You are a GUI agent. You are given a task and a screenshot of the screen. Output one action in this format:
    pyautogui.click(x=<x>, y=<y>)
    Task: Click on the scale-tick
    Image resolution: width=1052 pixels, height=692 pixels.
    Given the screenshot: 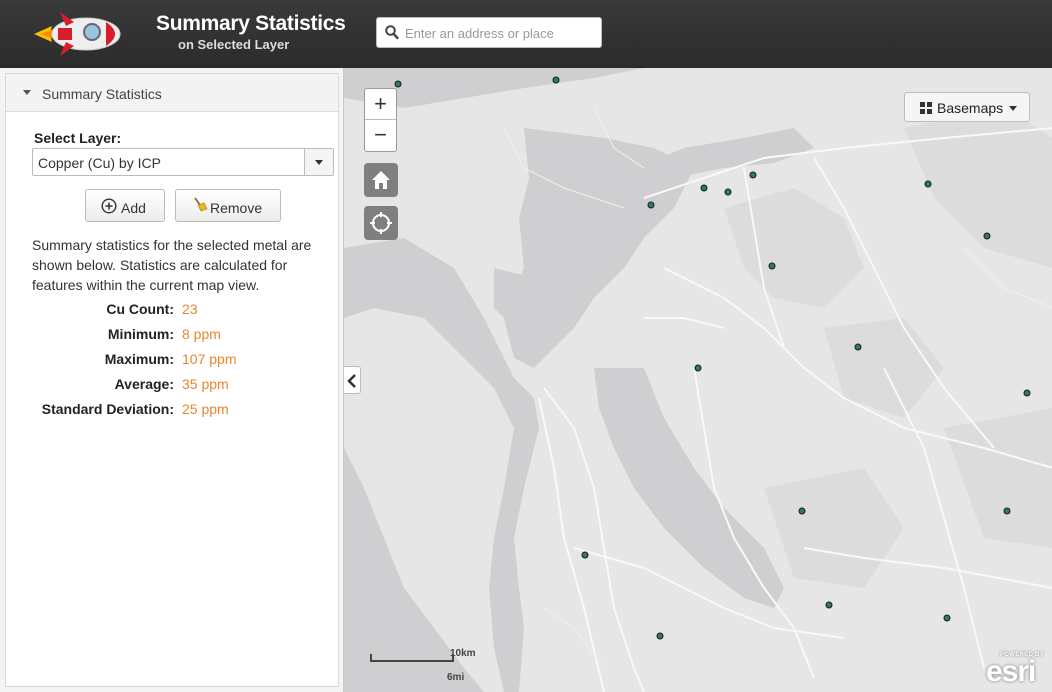 What is the action you would take?
    pyautogui.click(x=371, y=658)
    